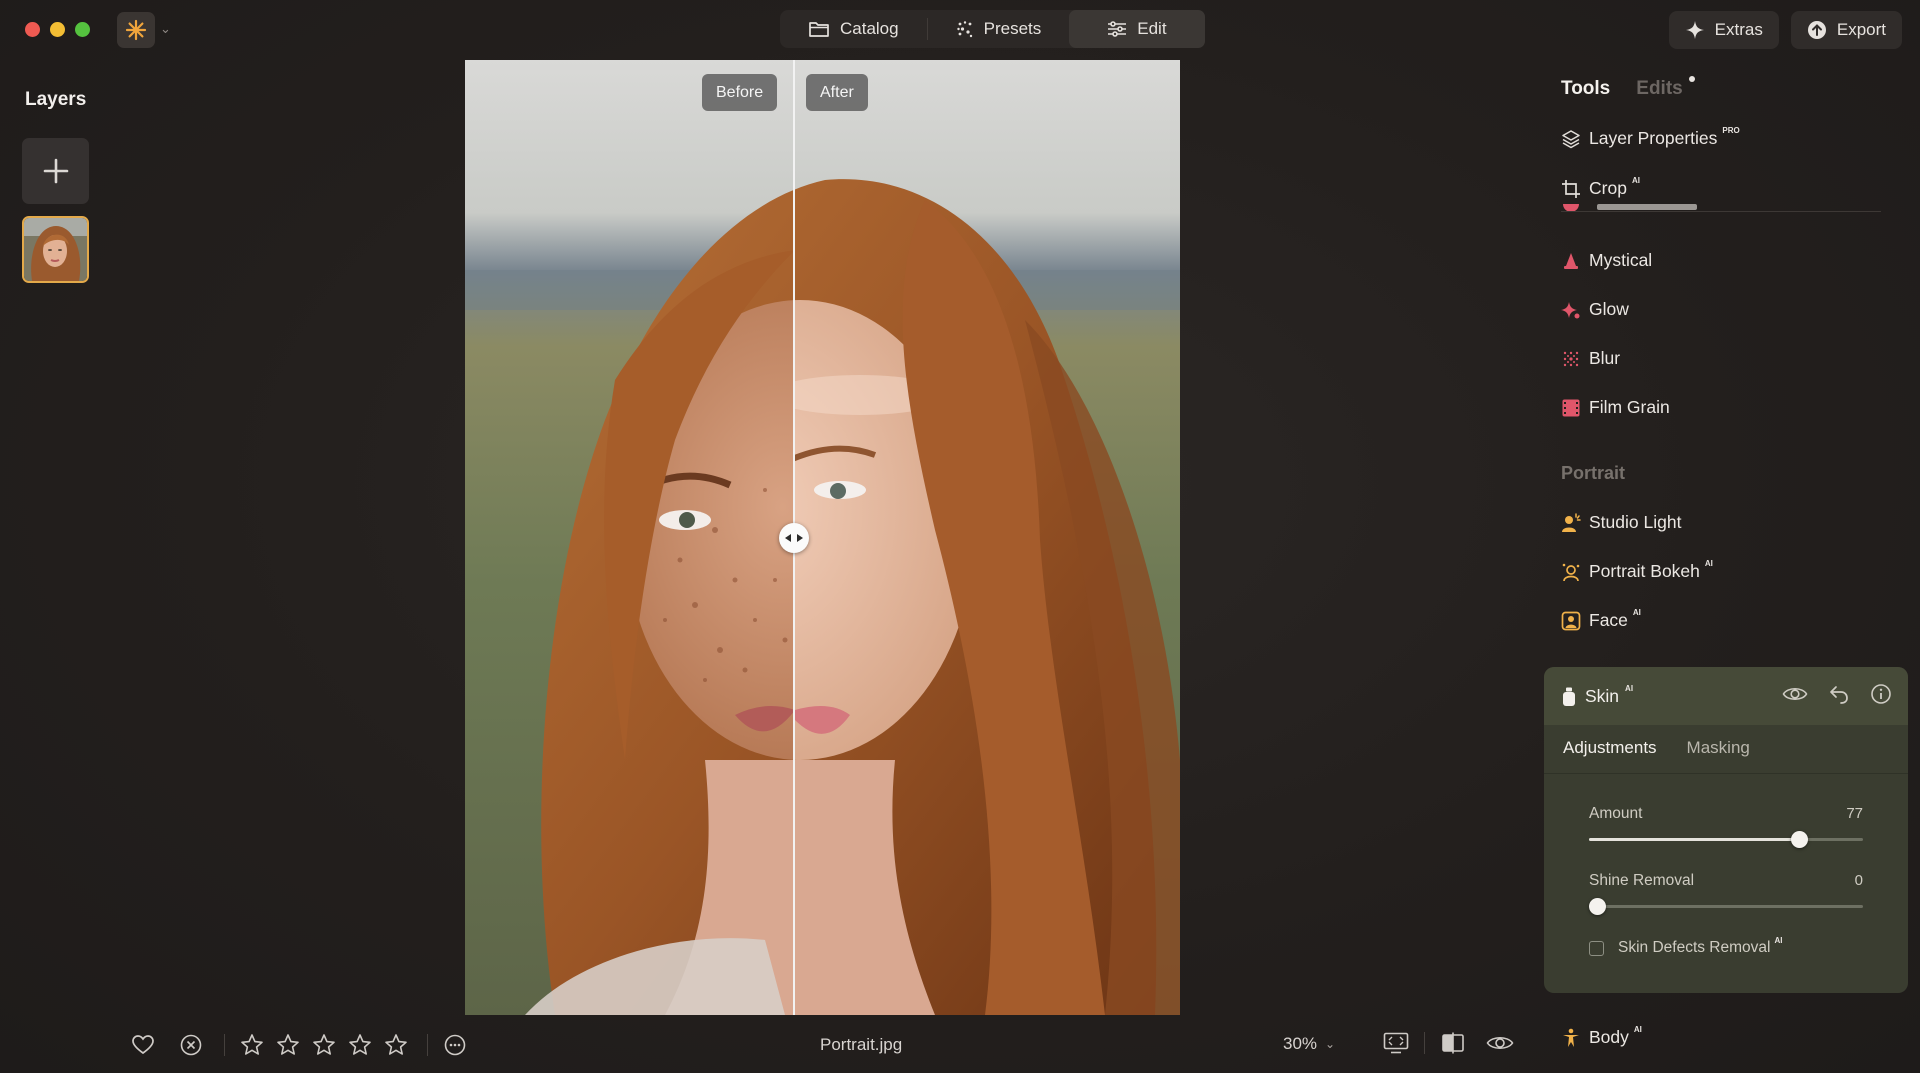  I want to click on skin-defects-removal-option: Skin Defects Removal AI, so click(1686, 946).